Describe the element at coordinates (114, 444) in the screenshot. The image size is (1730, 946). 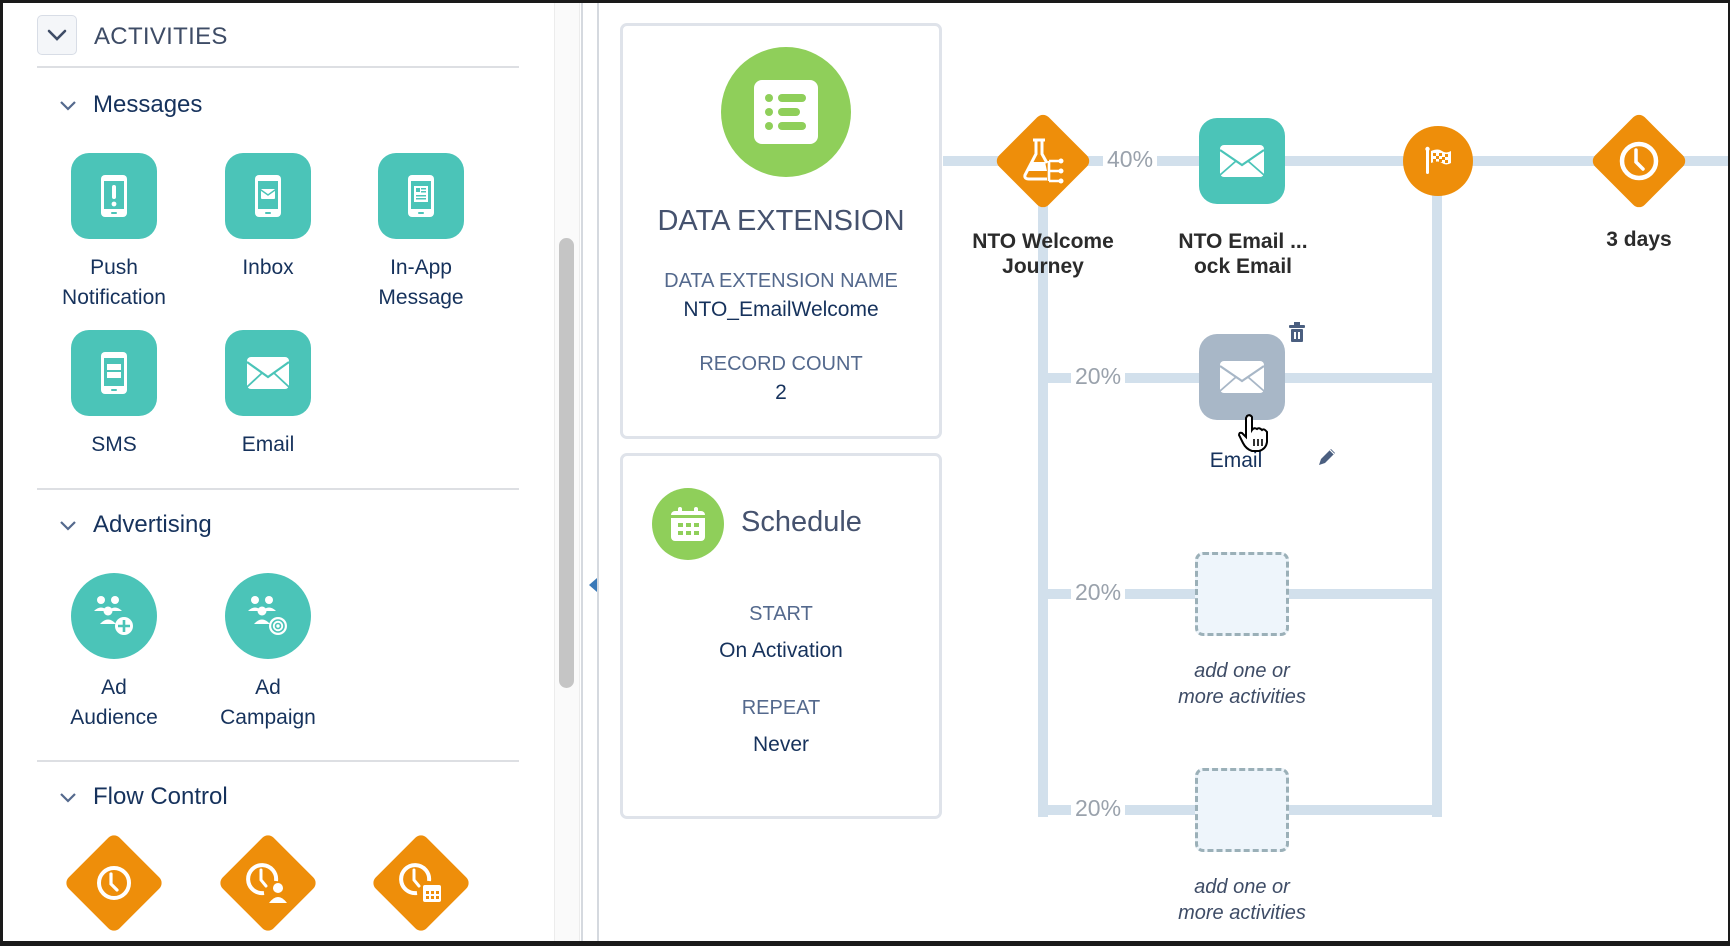
I see `activity-label: SMS` at that location.